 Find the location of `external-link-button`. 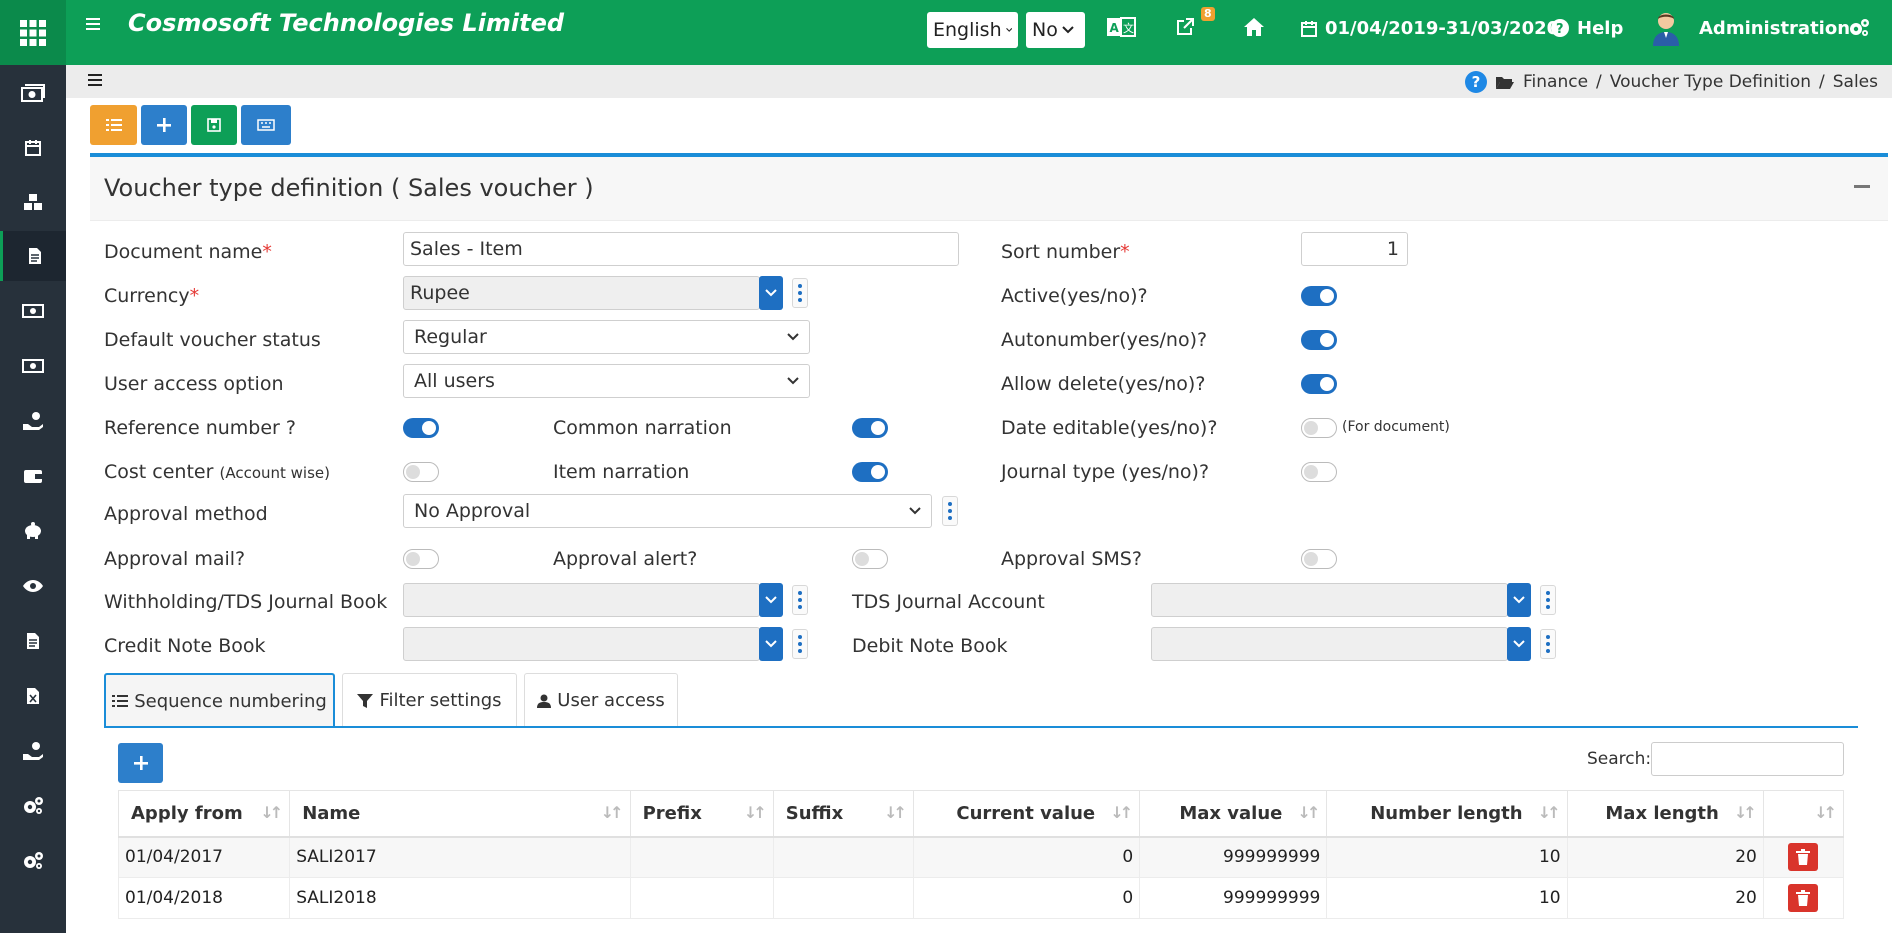

external-link-button is located at coordinates (1185, 29).